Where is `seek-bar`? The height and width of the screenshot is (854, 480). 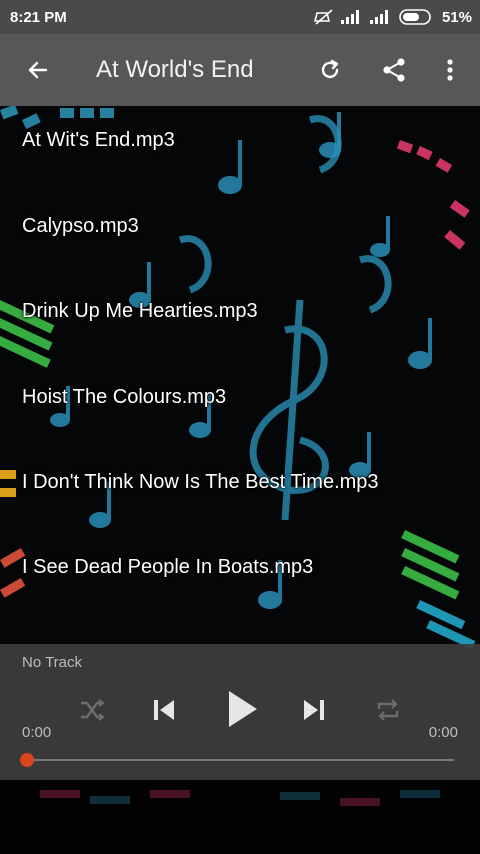
seek-bar is located at coordinates (240, 760).